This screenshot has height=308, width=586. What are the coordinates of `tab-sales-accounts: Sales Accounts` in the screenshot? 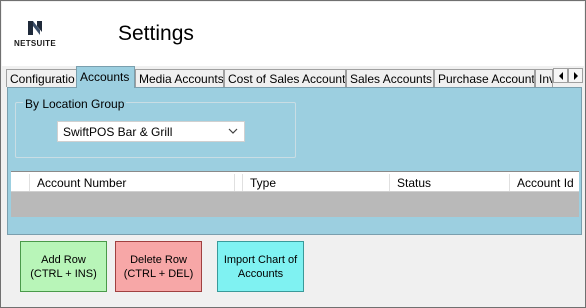 It's located at (390, 78).